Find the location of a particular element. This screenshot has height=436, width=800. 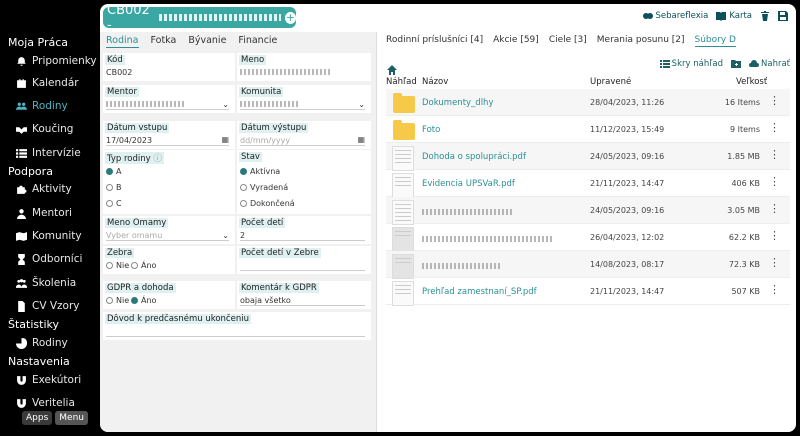

col-nazov: Názov is located at coordinates (435, 82).